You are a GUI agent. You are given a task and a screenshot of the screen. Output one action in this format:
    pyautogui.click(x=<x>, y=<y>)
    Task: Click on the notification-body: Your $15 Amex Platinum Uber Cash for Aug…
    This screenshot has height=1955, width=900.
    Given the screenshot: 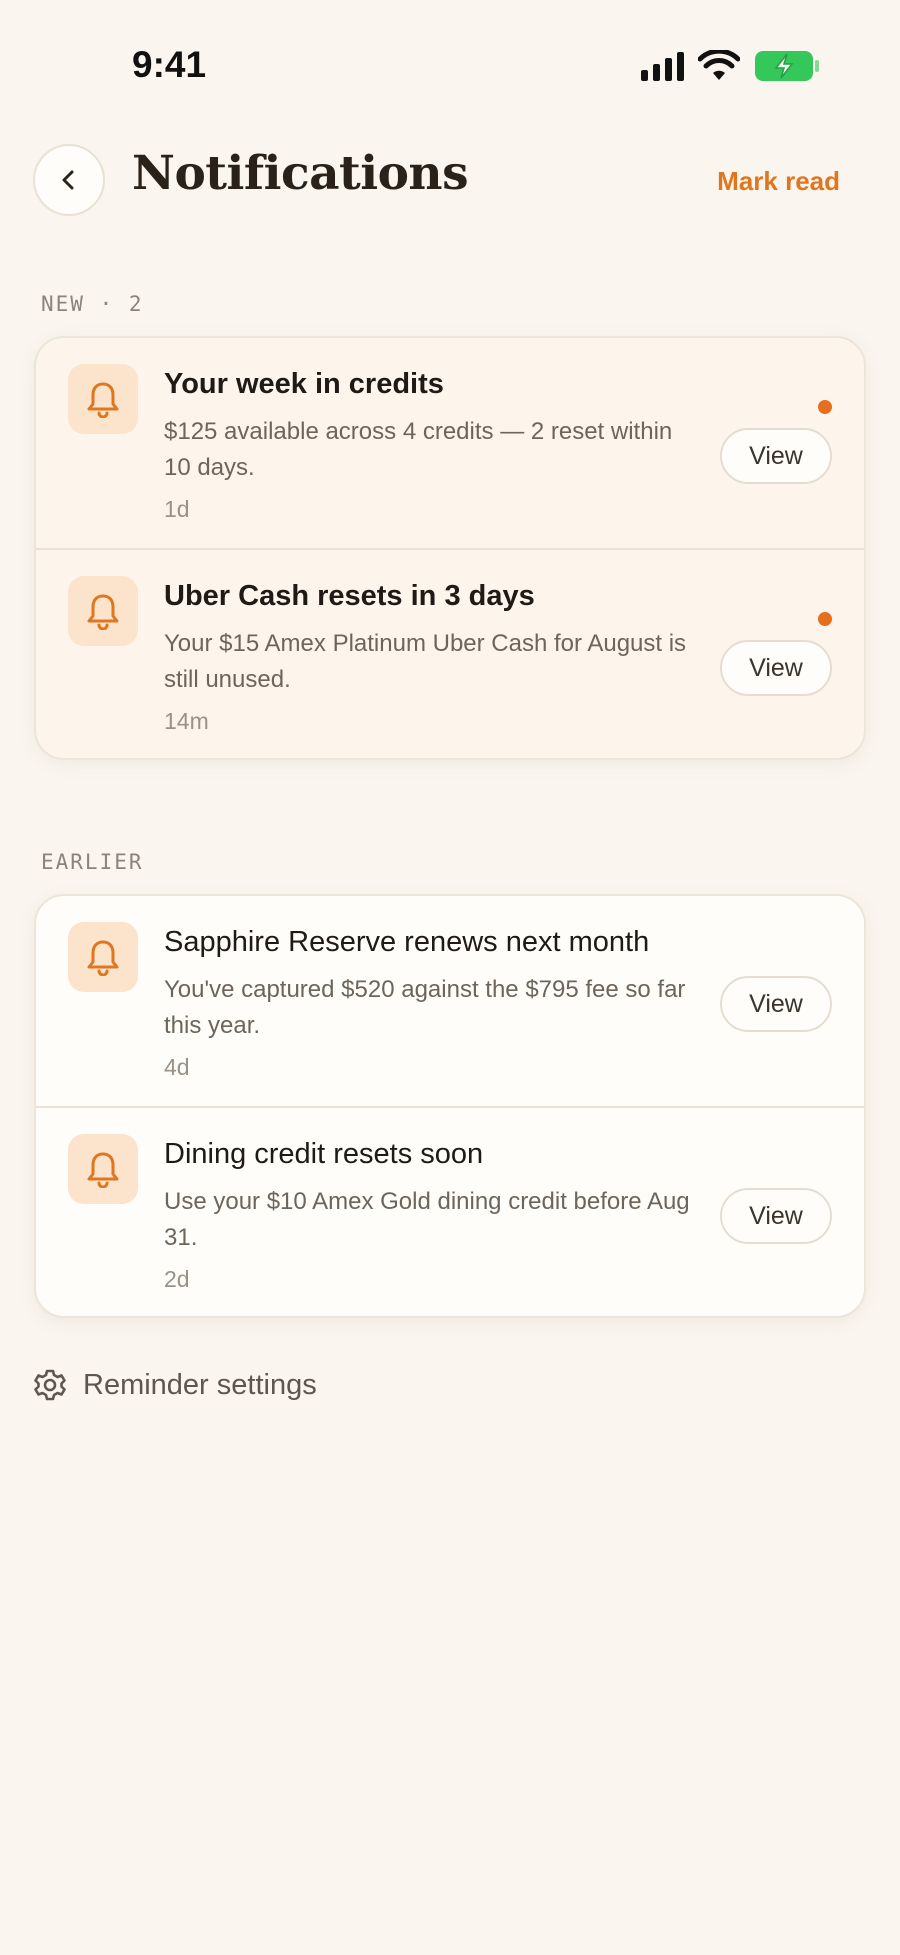 What is the action you would take?
    pyautogui.click(x=425, y=661)
    